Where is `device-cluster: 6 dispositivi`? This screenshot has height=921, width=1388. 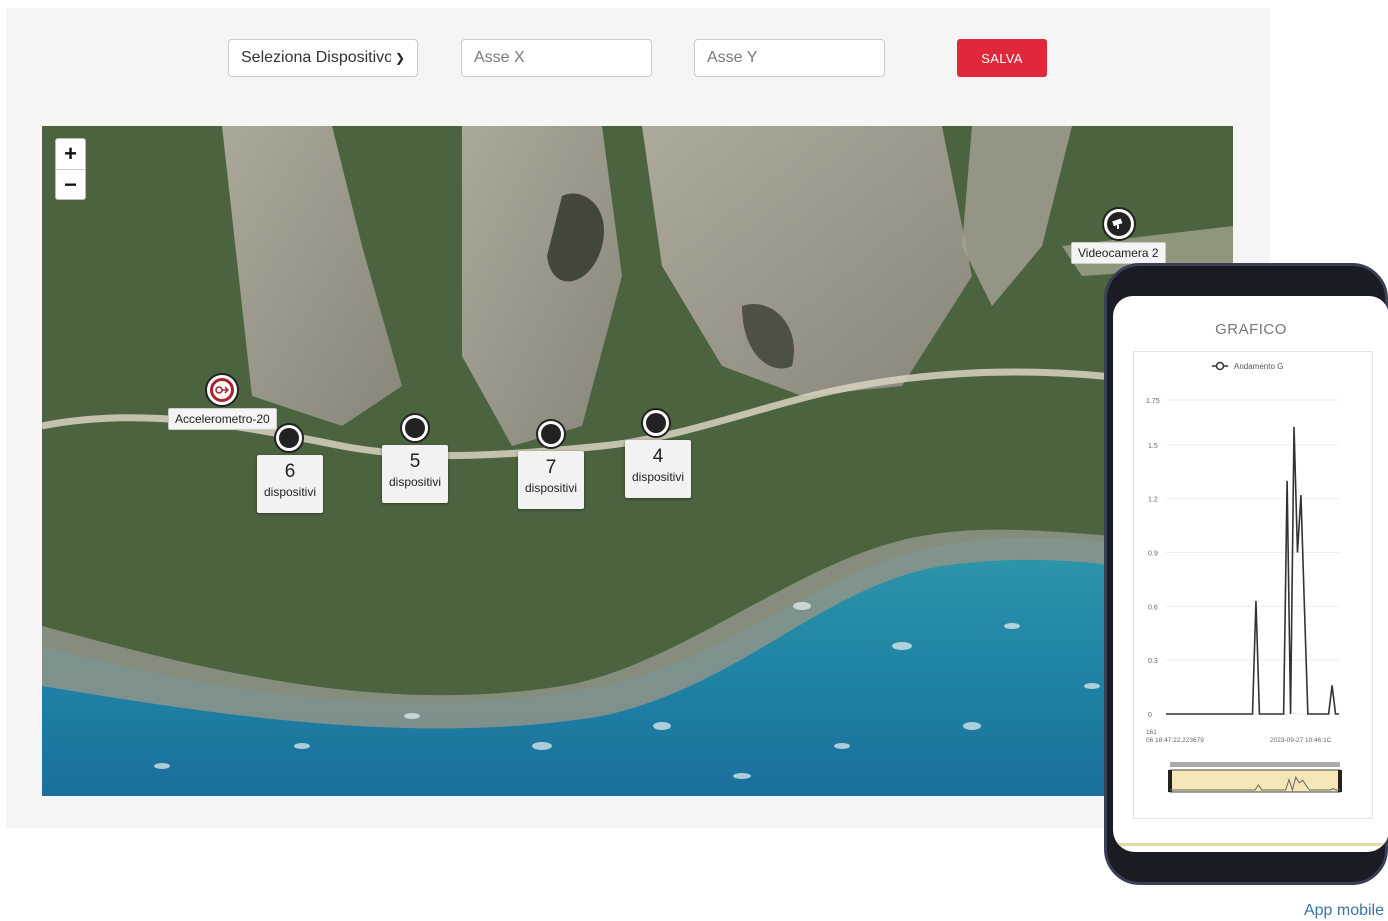
device-cluster: 6 dispositivi is located at coordinates (290, 484).